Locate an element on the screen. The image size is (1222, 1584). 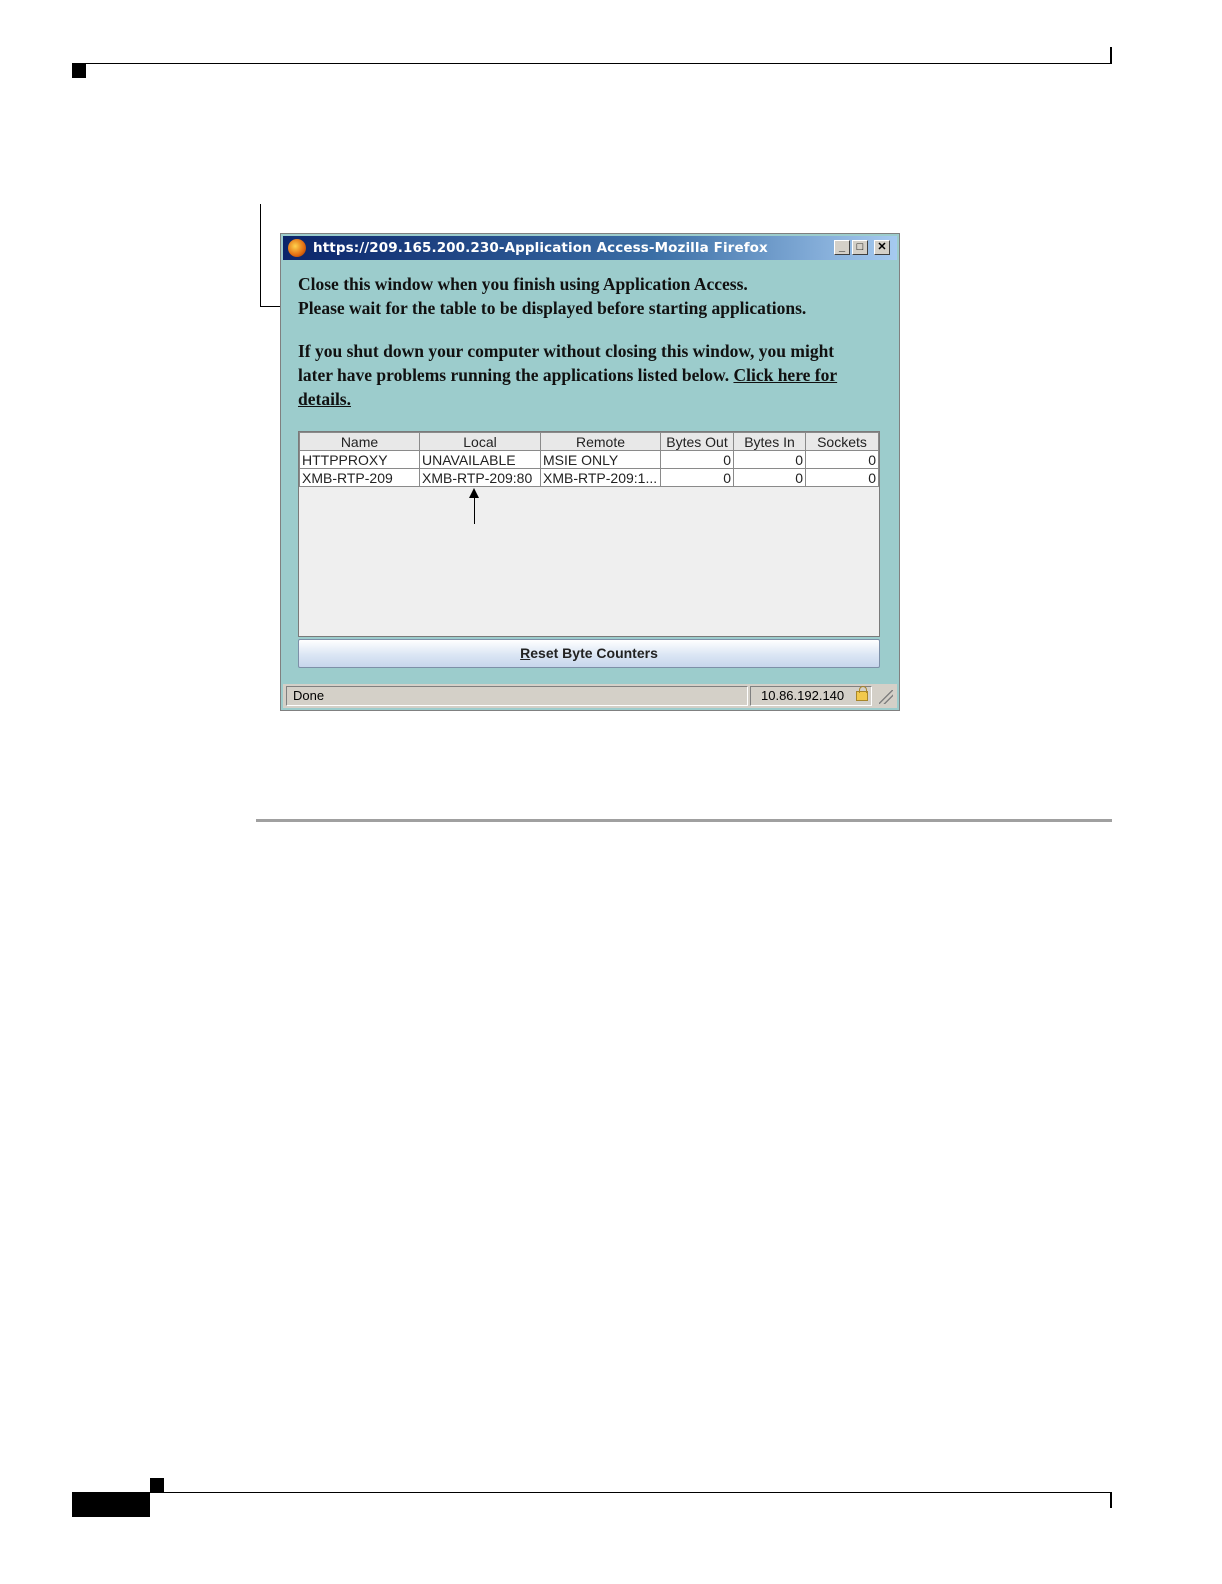
status-text: Done is located at coordinates (517, 696).